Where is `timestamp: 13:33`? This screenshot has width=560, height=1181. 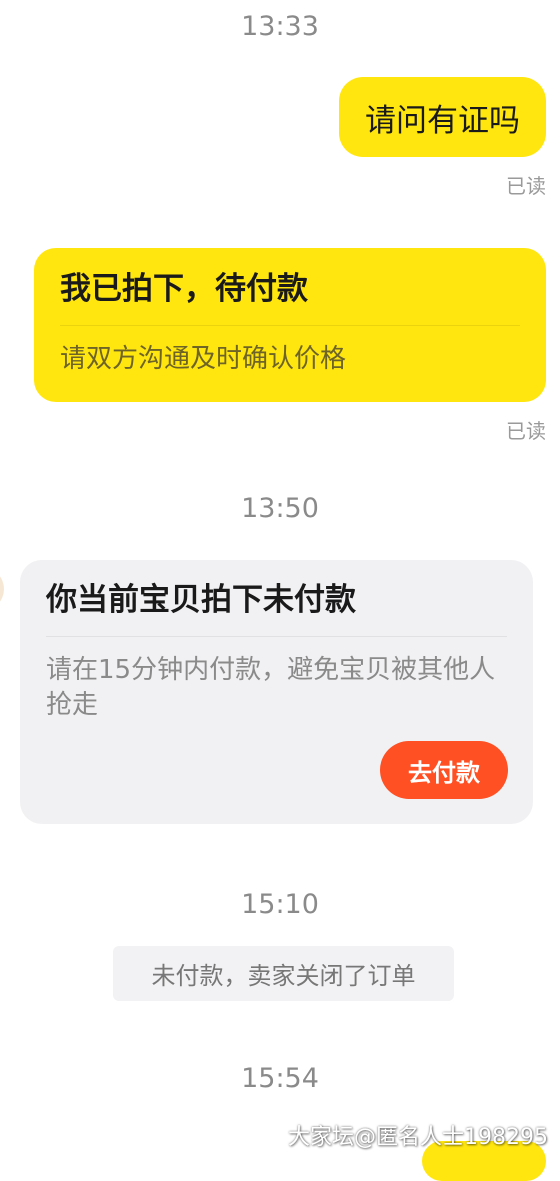
timestamp: 13:33 is located at coordinates (280, 26).